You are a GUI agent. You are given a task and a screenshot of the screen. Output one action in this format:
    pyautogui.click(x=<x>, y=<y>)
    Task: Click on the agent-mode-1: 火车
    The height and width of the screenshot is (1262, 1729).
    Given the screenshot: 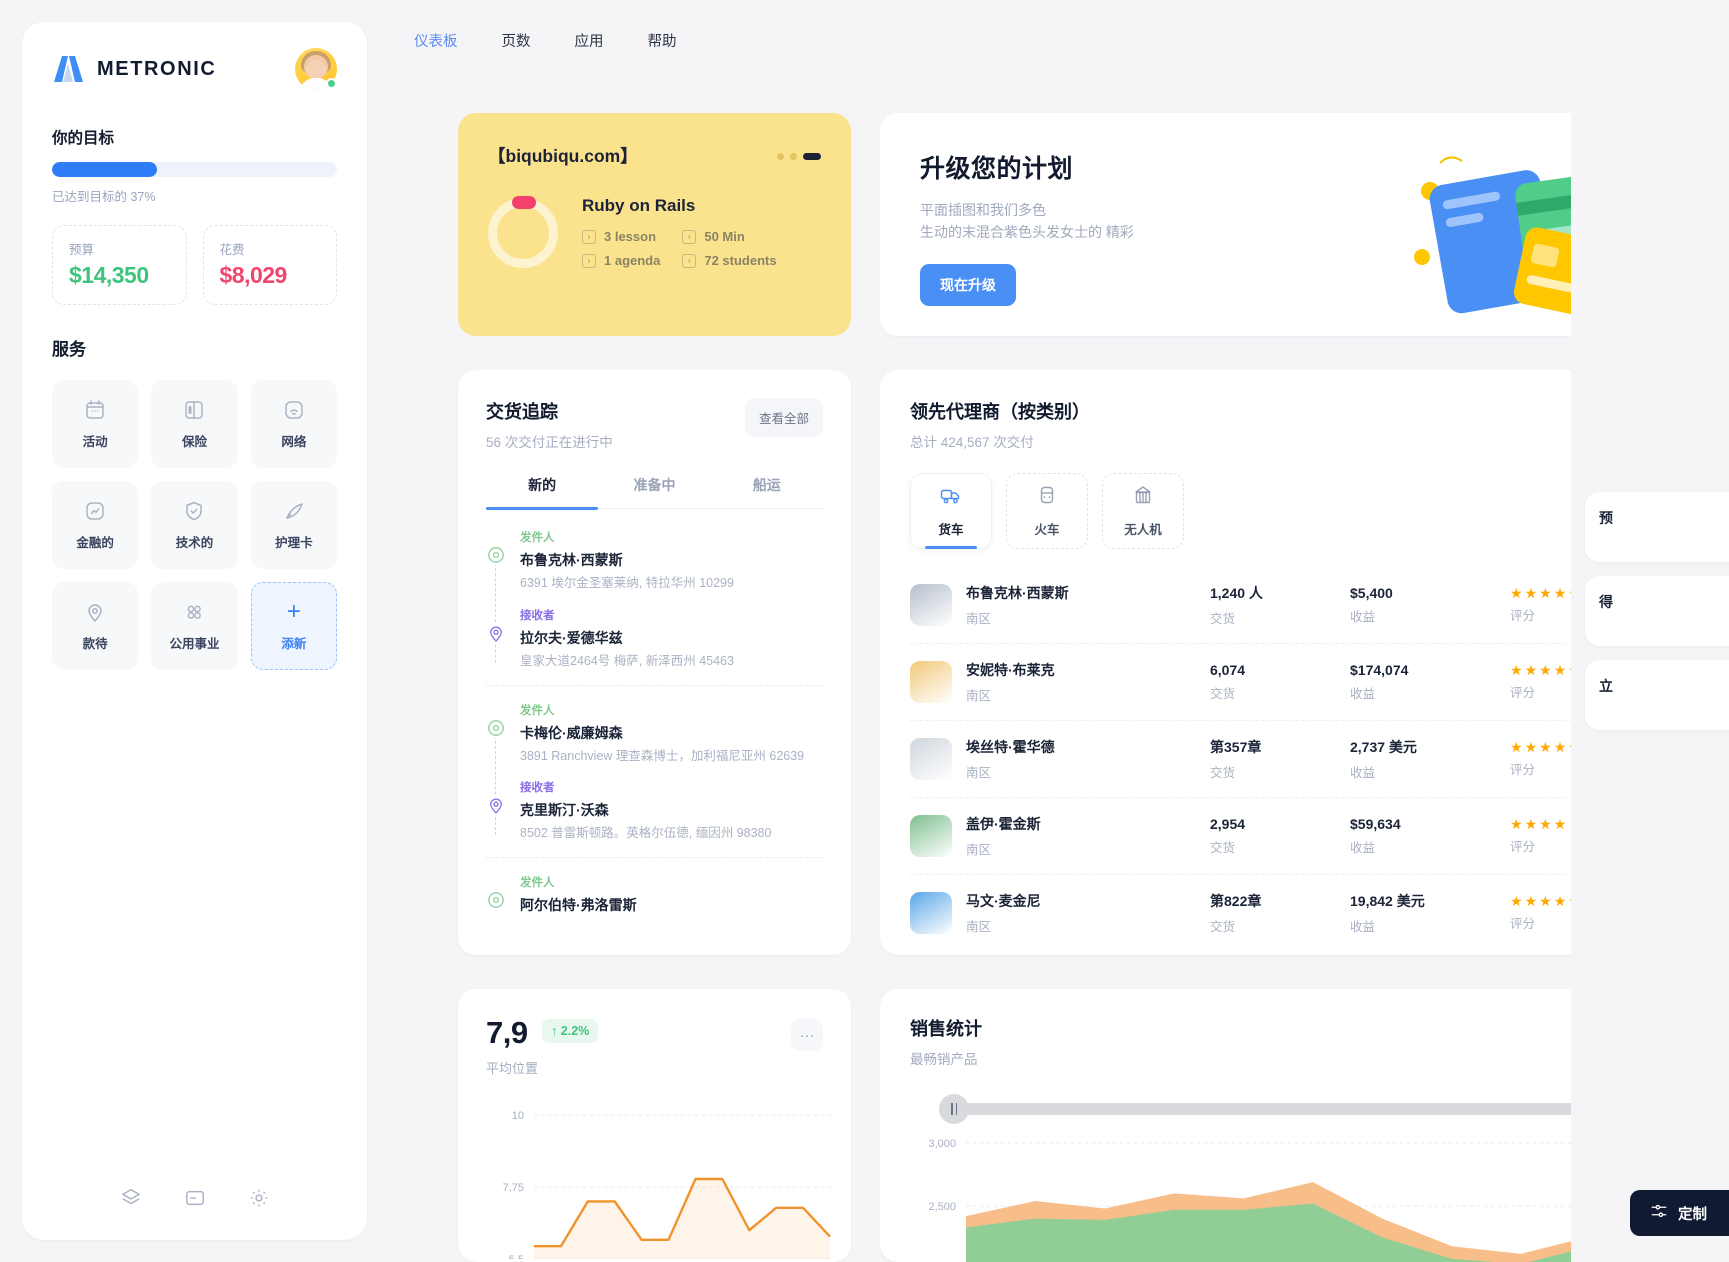 What is the action you would take?
    pyautogui.click(x=1047, y=511)
    